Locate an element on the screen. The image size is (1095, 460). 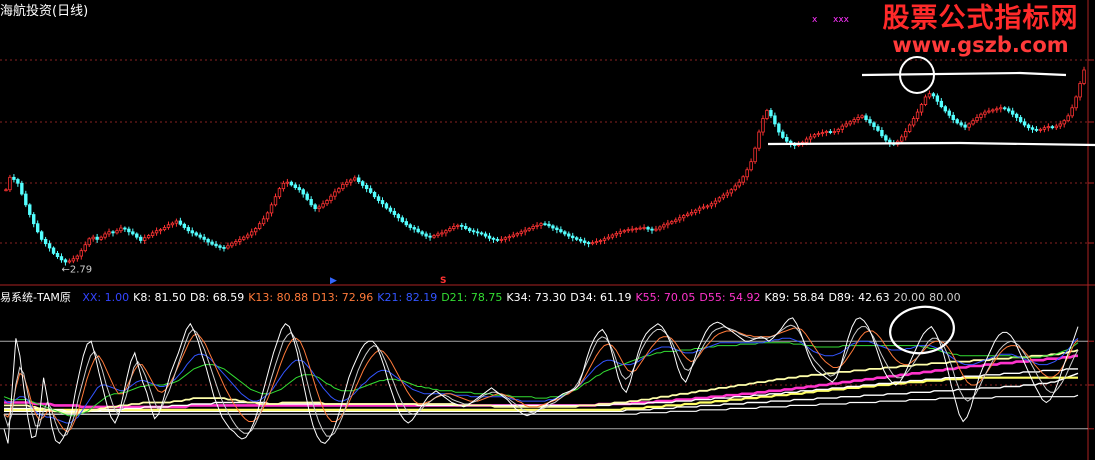
chart-title: 海航投资(日线) is located at coordinates (44, 11).